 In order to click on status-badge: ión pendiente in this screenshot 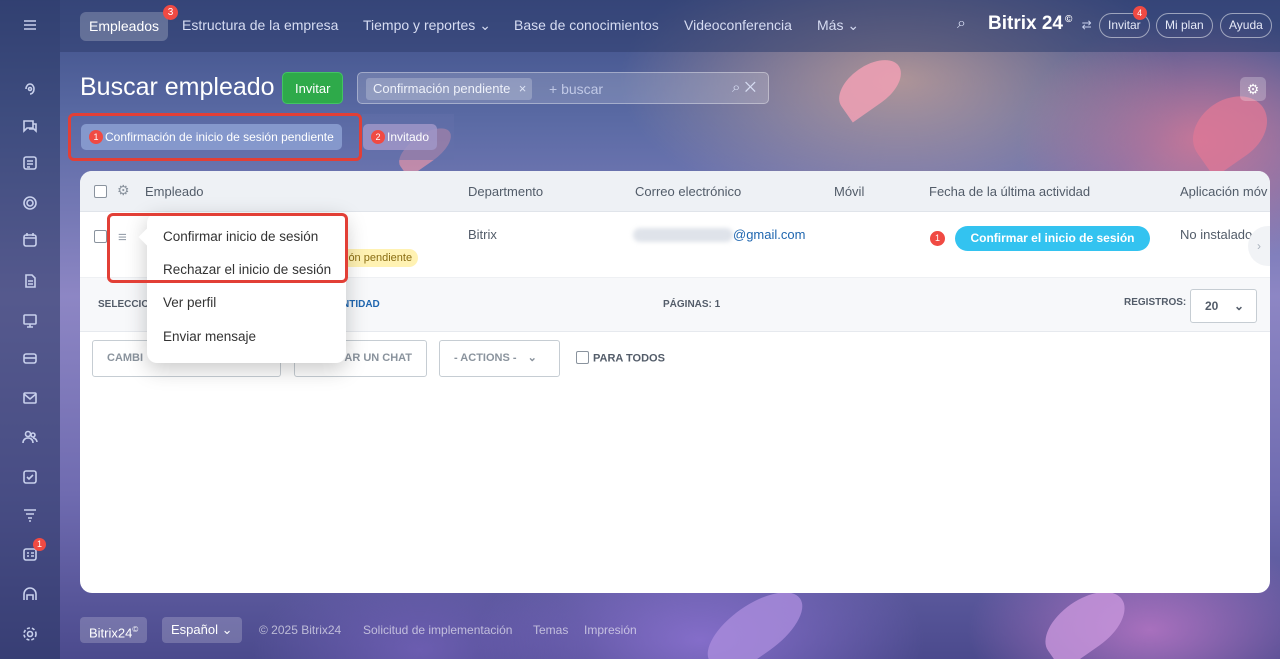, I will do `click(379, 258)`.